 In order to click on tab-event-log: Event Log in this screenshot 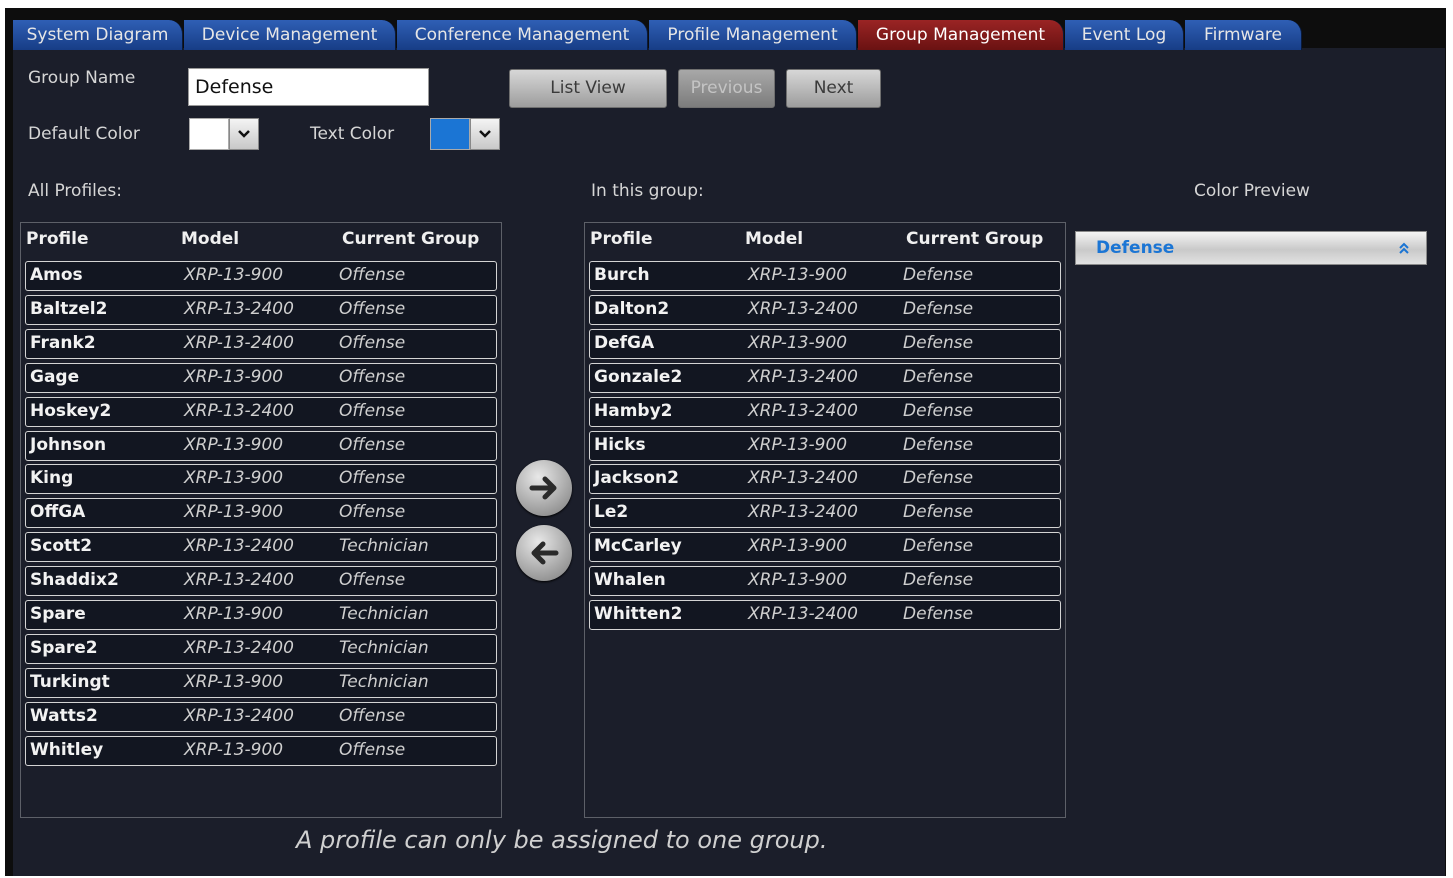, I will do `click(1124, 35)`.